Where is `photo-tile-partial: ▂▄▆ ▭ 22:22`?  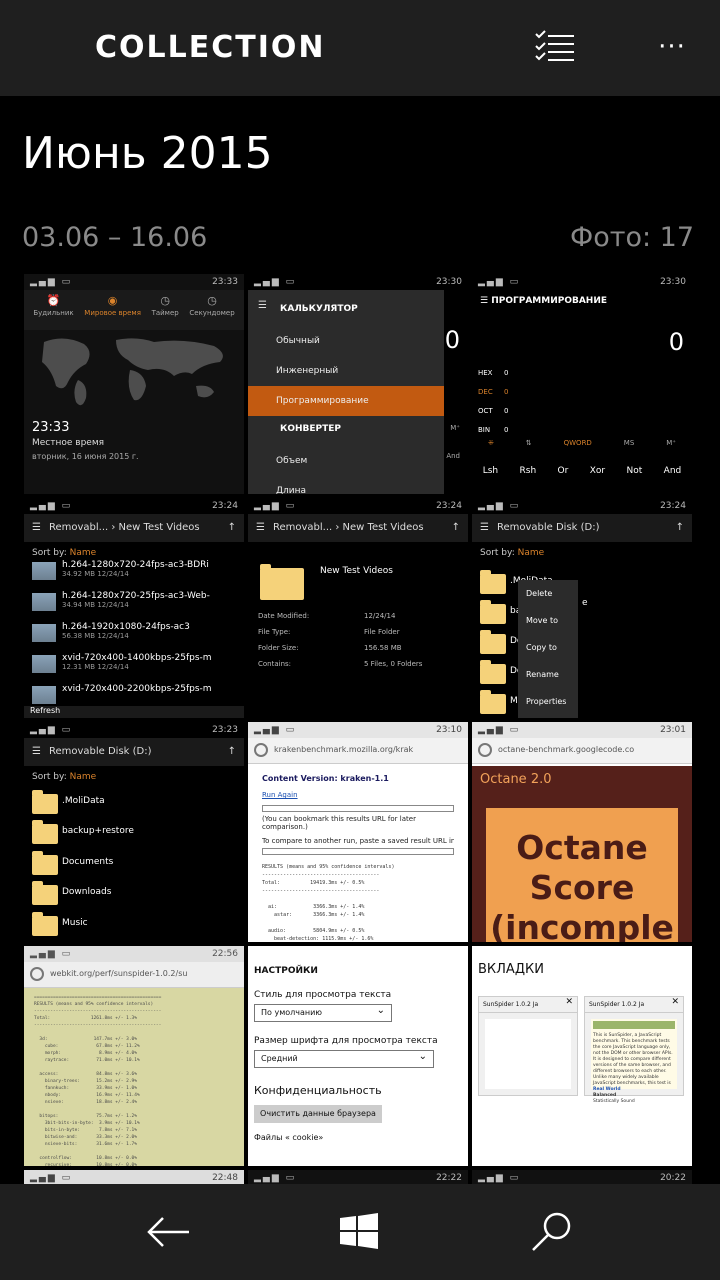
photo-tile-partial: ▂▄▆ ▭ 22:22 is located at coordinates (358, 1177).